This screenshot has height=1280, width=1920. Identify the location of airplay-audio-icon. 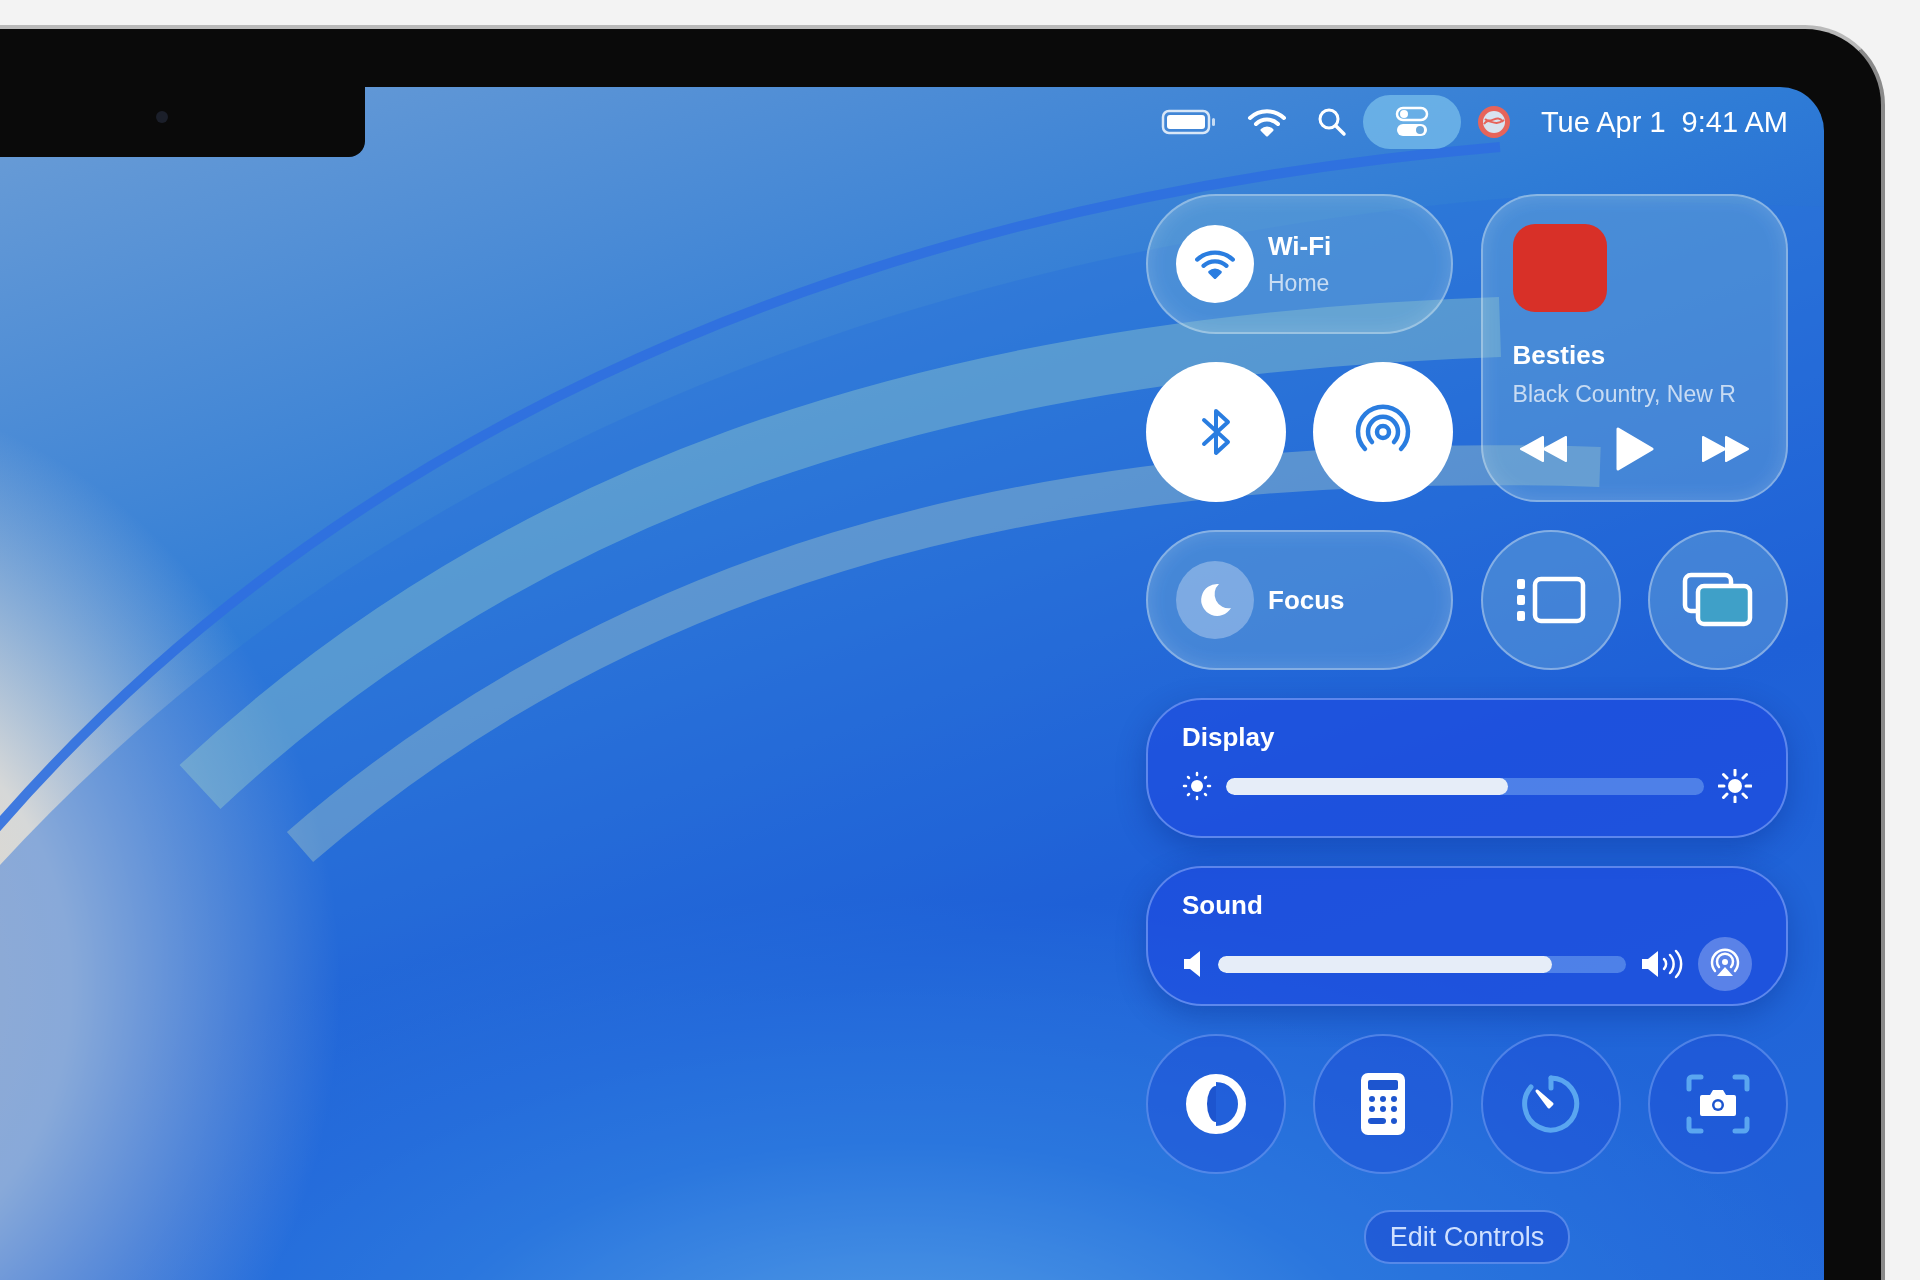
(1724, 964).